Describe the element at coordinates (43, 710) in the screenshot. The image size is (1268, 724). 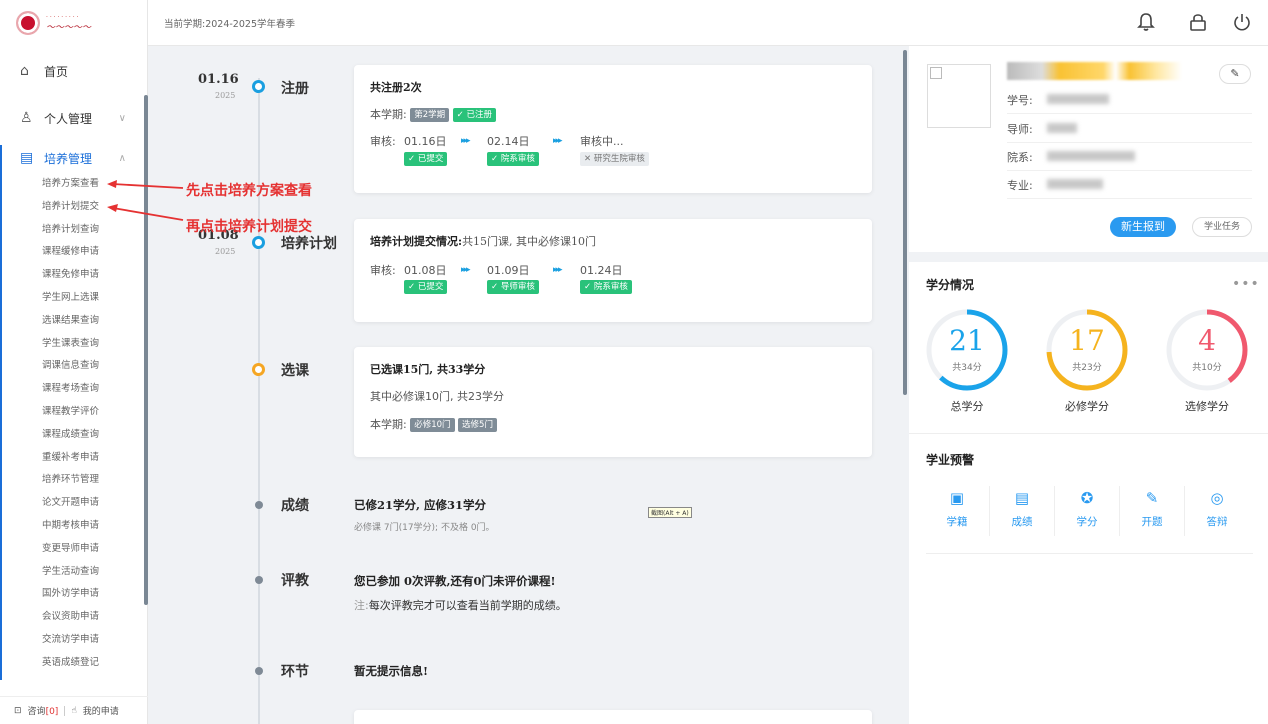
I see `consult-link: 咨询[0]` at that location.